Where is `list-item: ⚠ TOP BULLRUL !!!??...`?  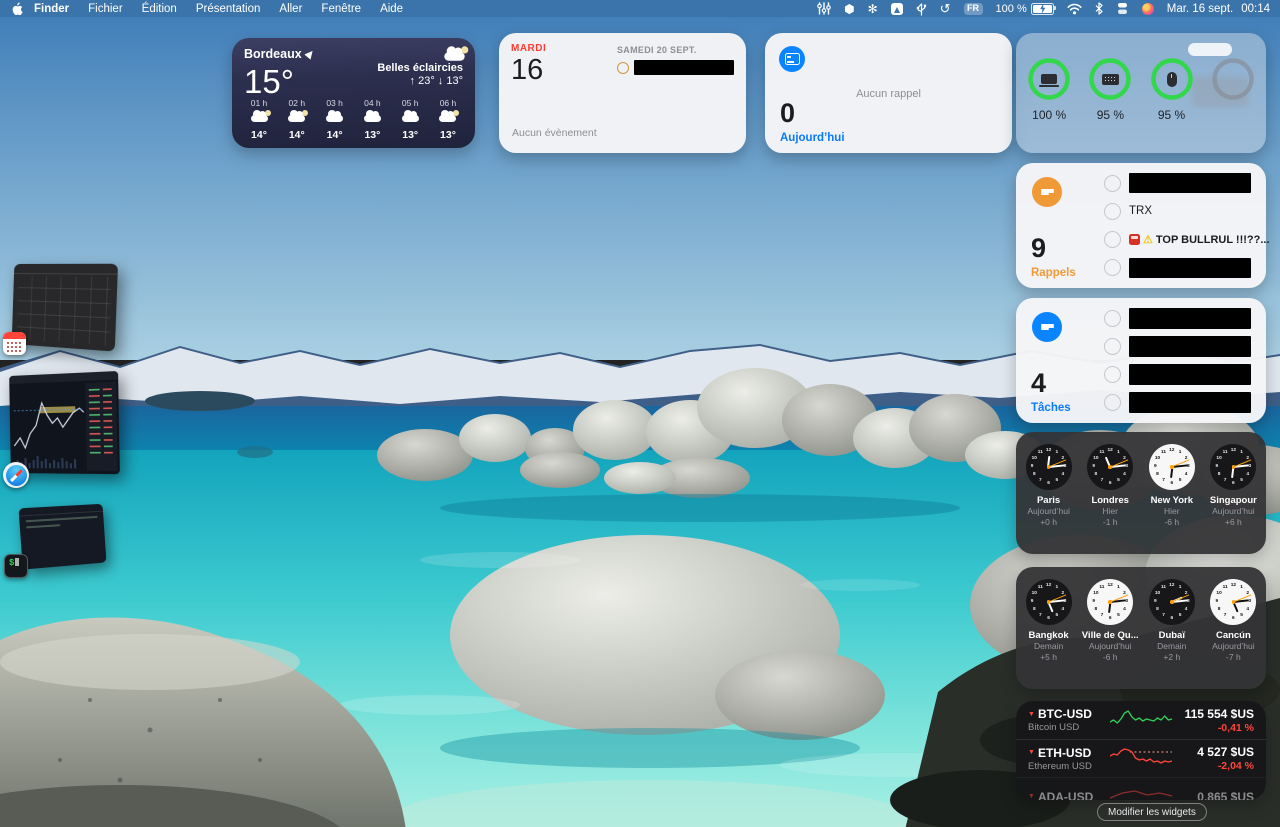 list-item: ⚠ TOP BULLRUL !!!??... is located at coordinates (1187, 240).